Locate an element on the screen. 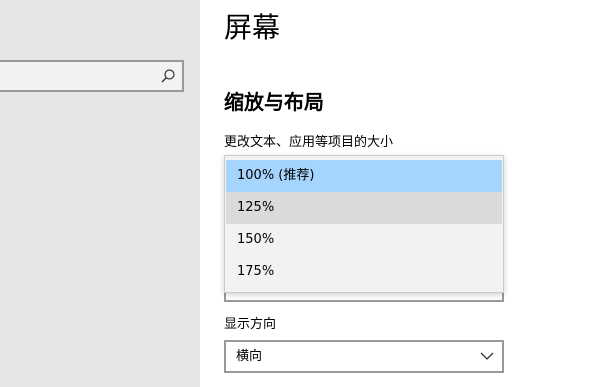  search-icon is located at coordinates (168, 76).